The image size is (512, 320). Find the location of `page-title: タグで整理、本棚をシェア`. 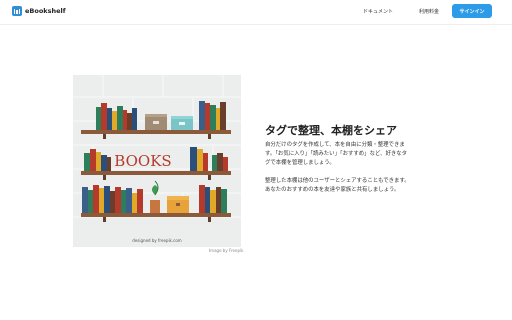

page-title: タグで整理、本棚をシェア is located at coordinates (331, 130).